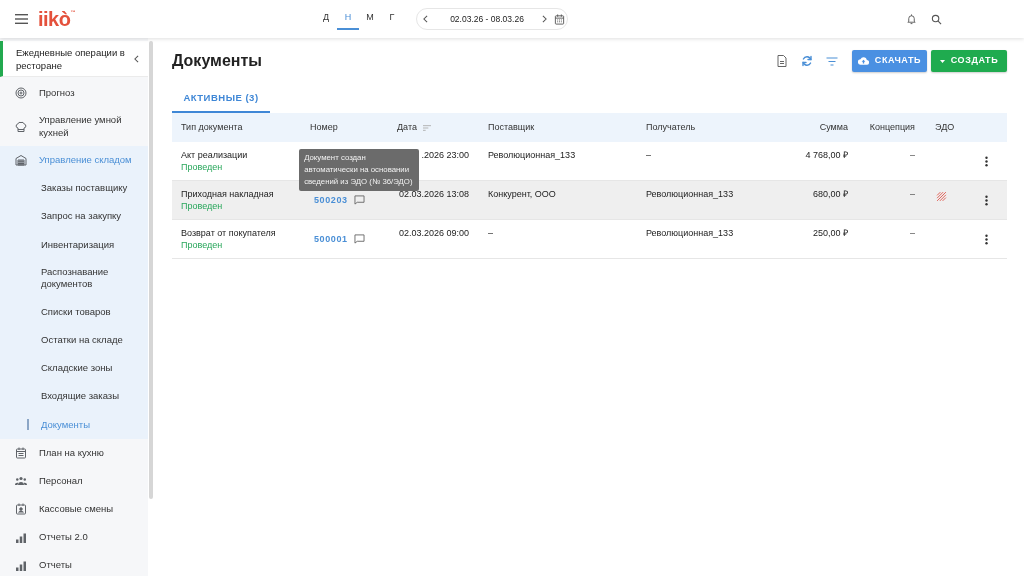  Describe the element at coordinates (830, 233) in the screenshot. I see `amount-text: 250,00 ₽` at that location.